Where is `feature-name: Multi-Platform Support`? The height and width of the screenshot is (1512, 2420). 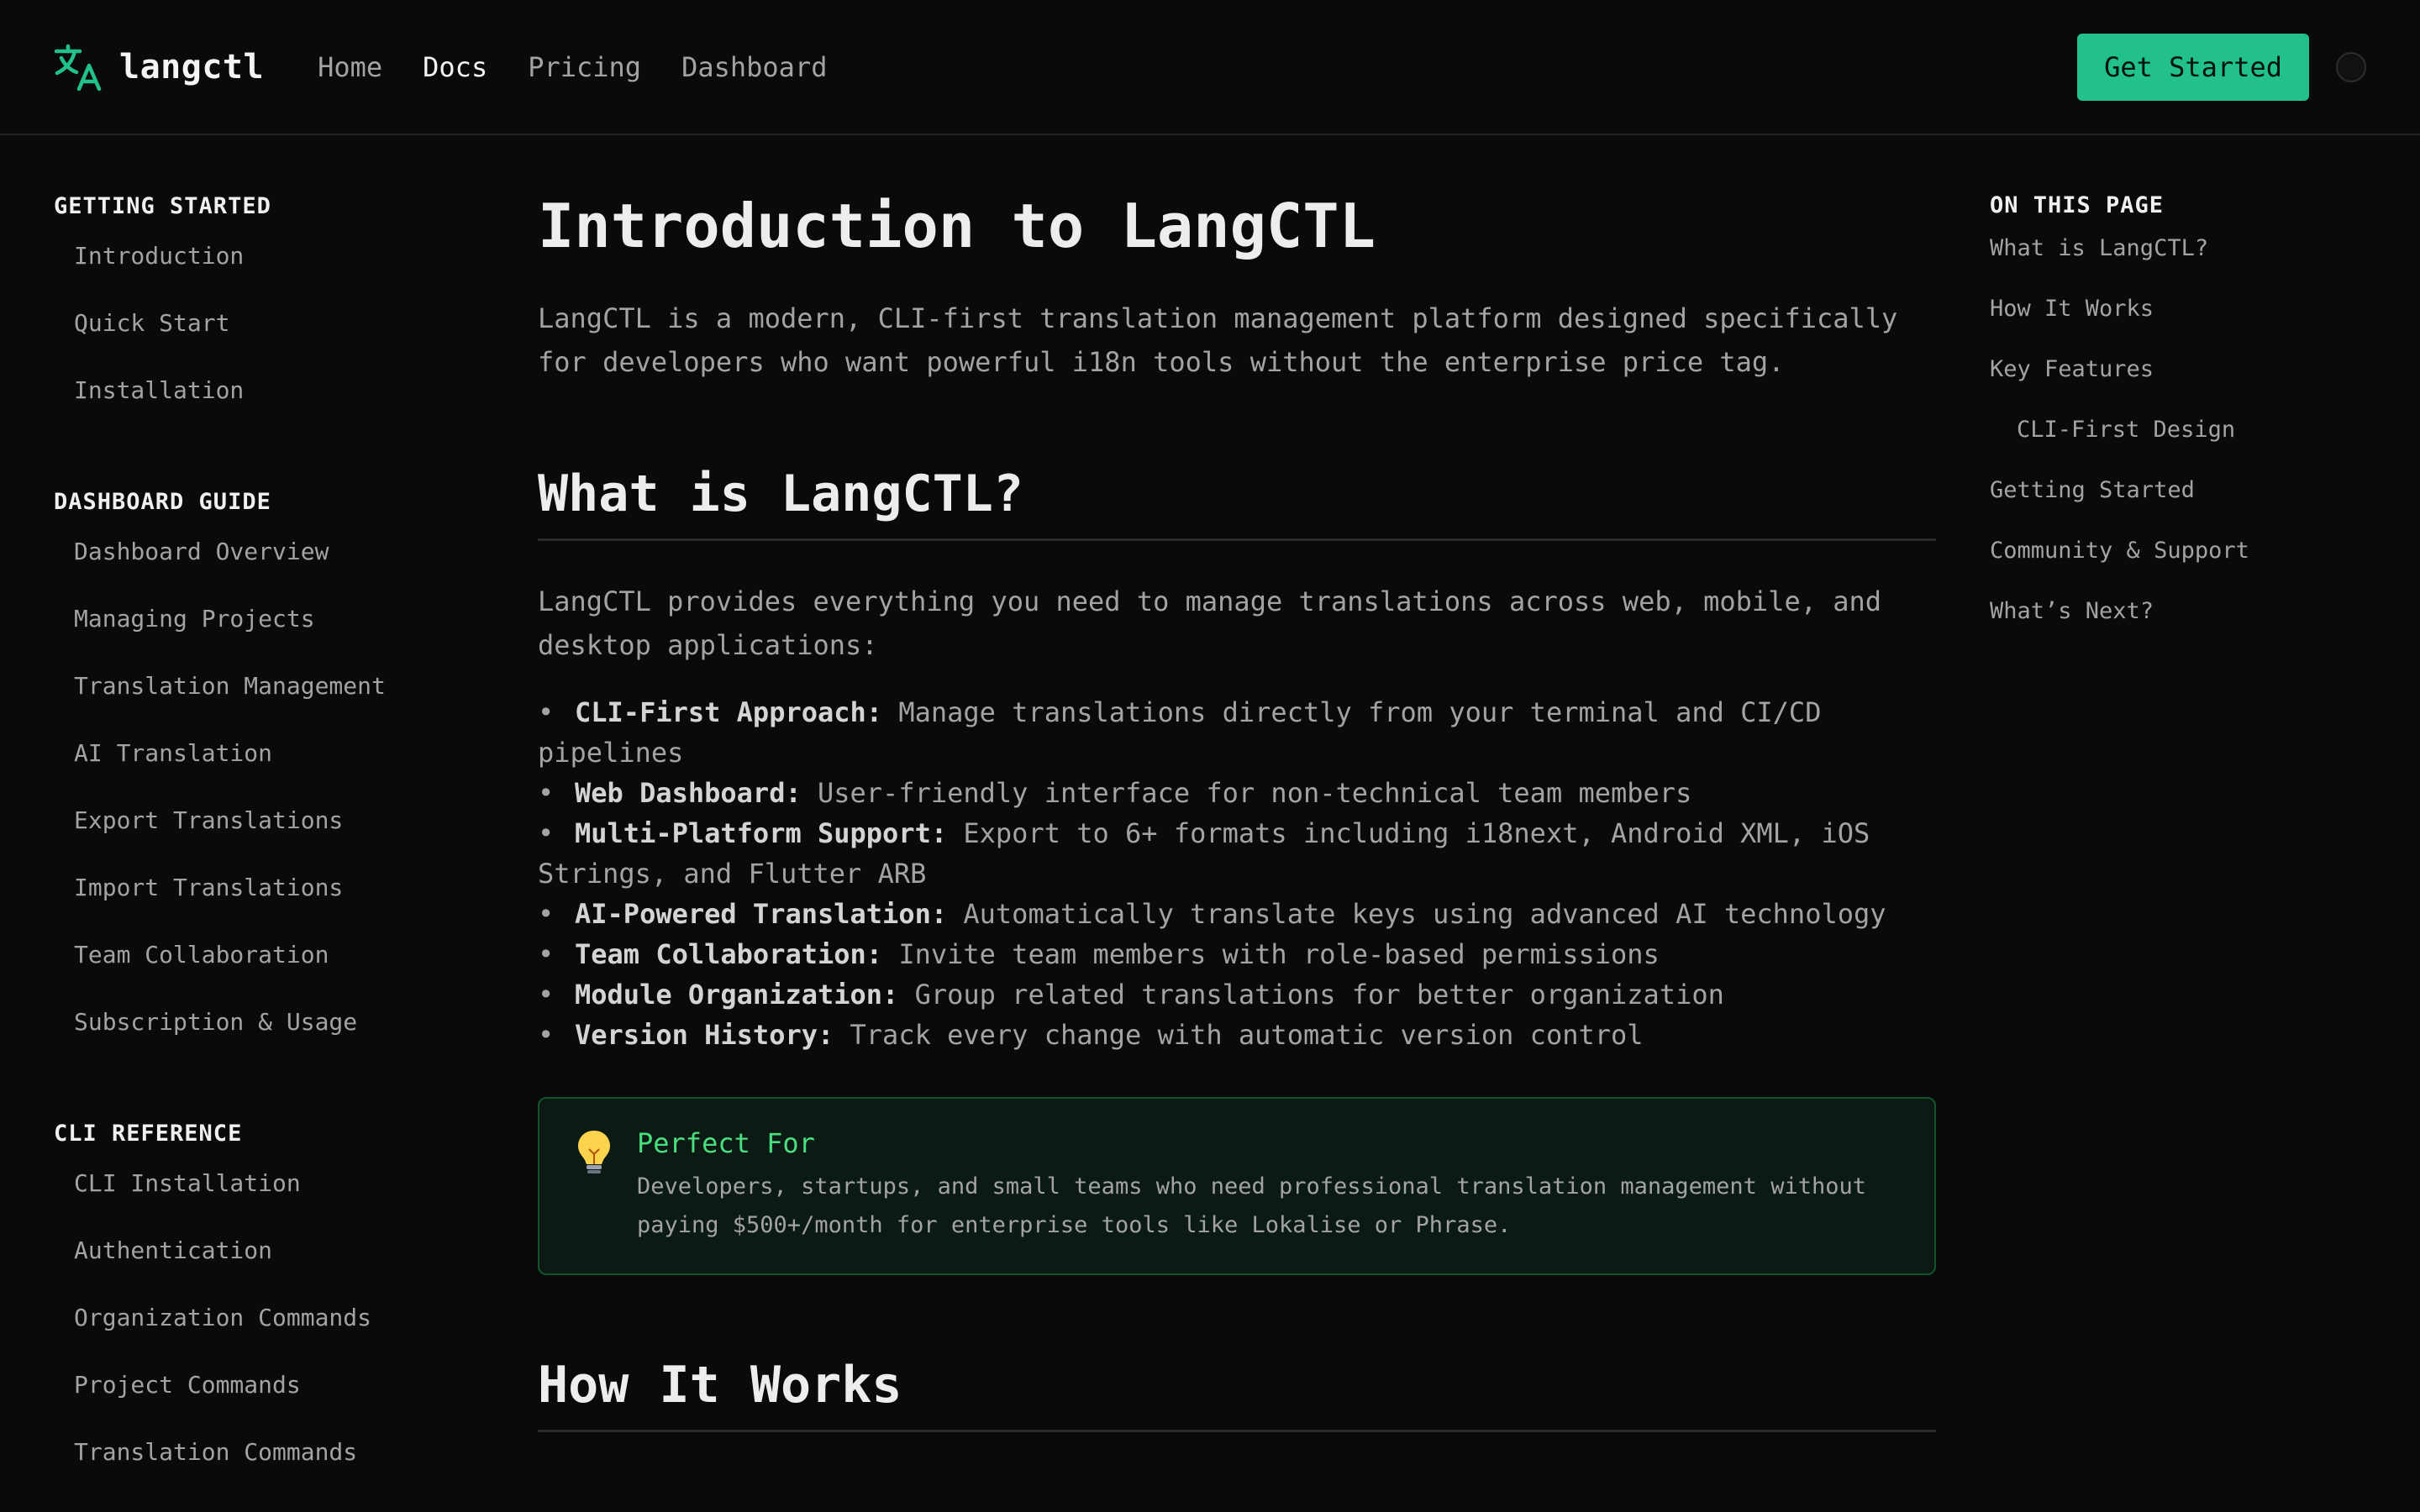
feature-name: Multi-Platform Support is located at coordinates (753, 833).